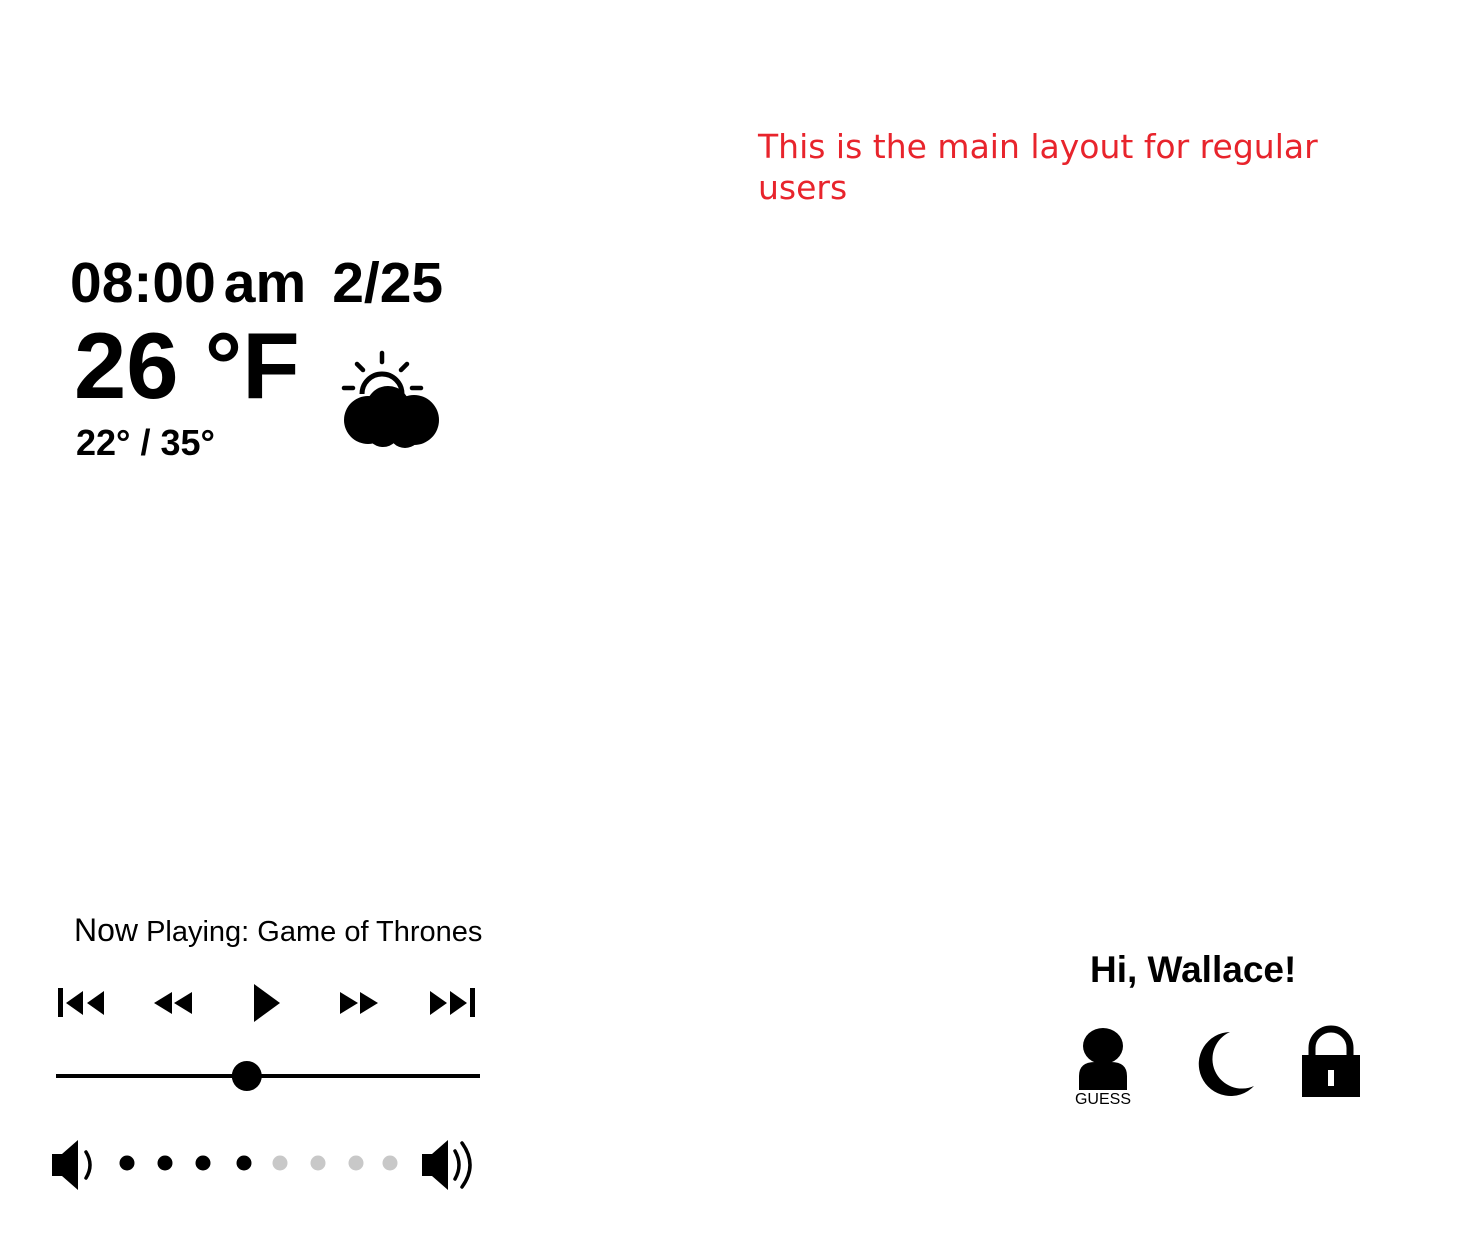 This screenshot has height=1234, width=1473. Describe the element at coordinates (310, 932) in the screenshot. I see `now-playing-title: Playing: Game of Thrones` at that location.